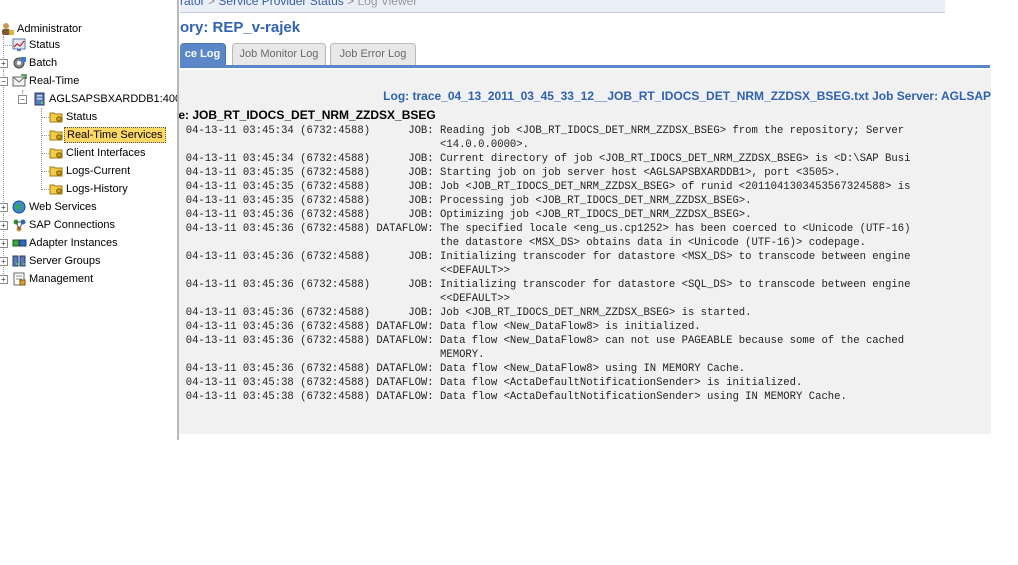  I want to click on tree-item-label: Web Services, so click(63, 207).